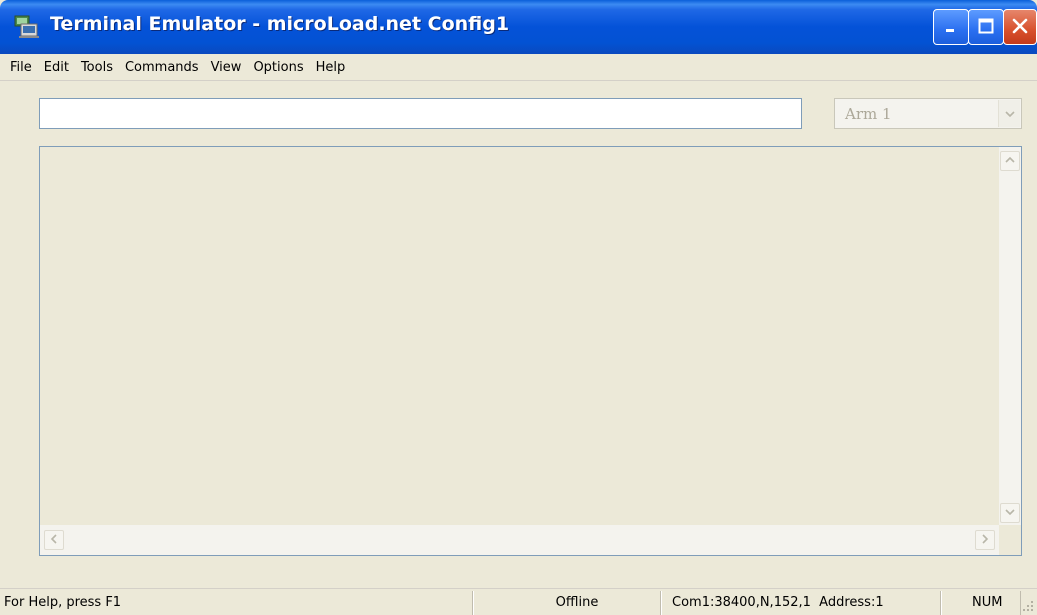 Image resolution: width=1037 pixels, height=615 pixels. I want to click on close-button, so click(1020, 27).